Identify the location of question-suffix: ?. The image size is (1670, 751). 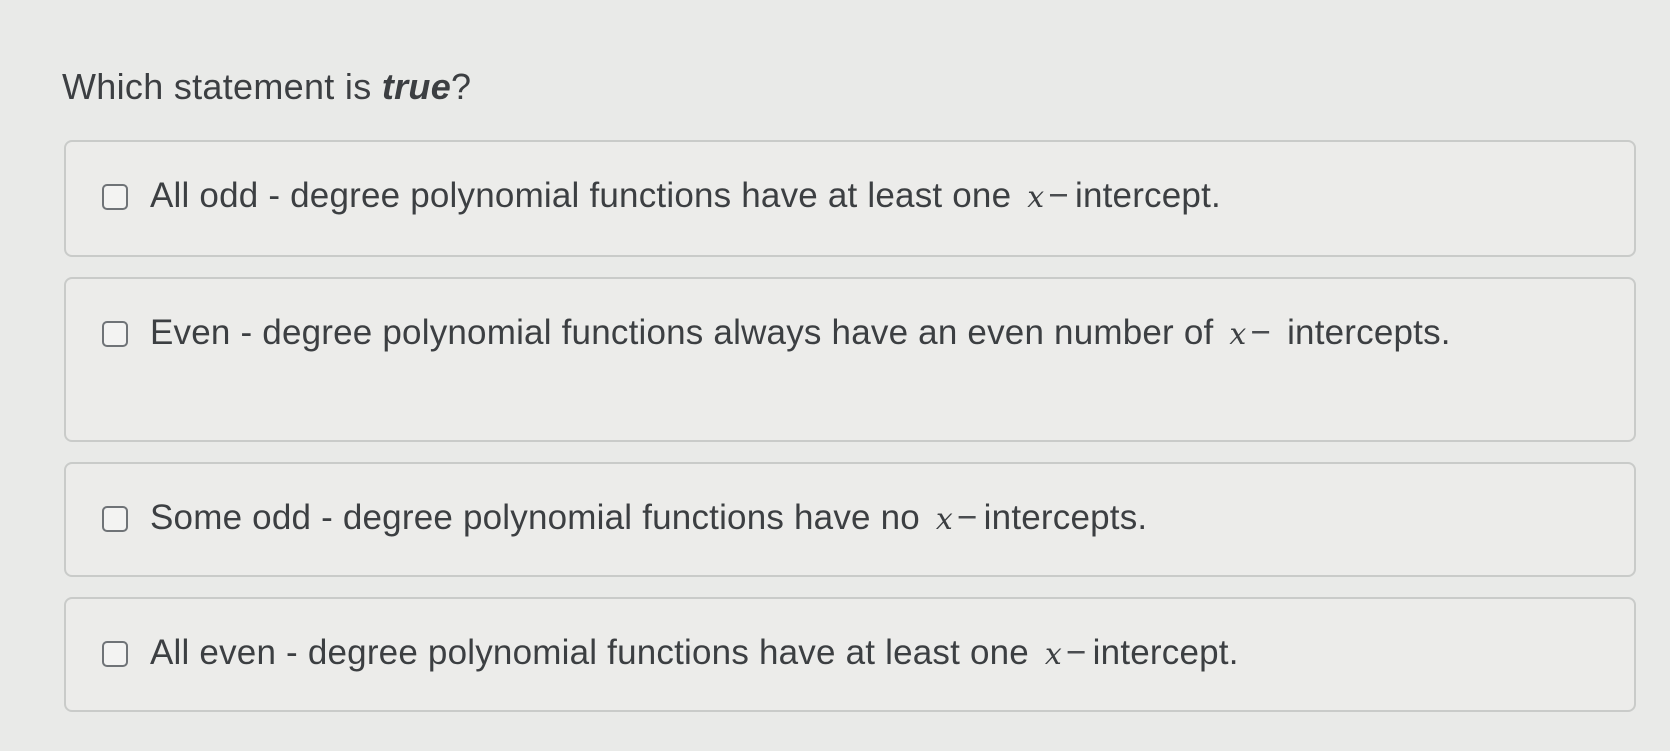
(461, 86).